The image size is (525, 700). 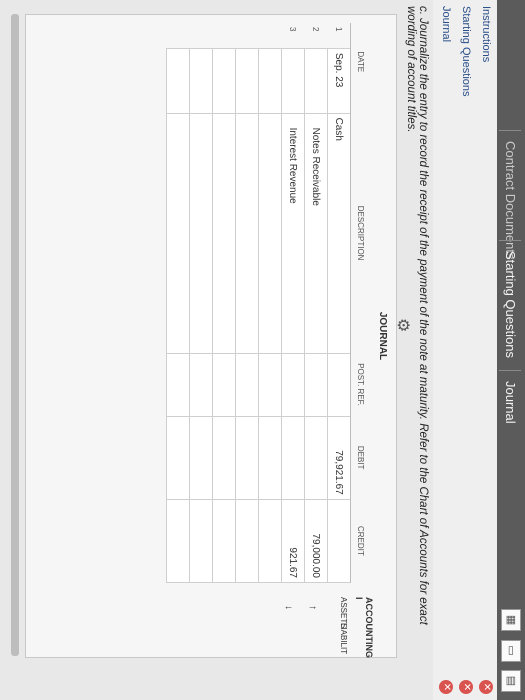 What do you see at coordinates (360, 81) in the screenshot?
I see `col-date: DATE` at bounding box center [360, 81].